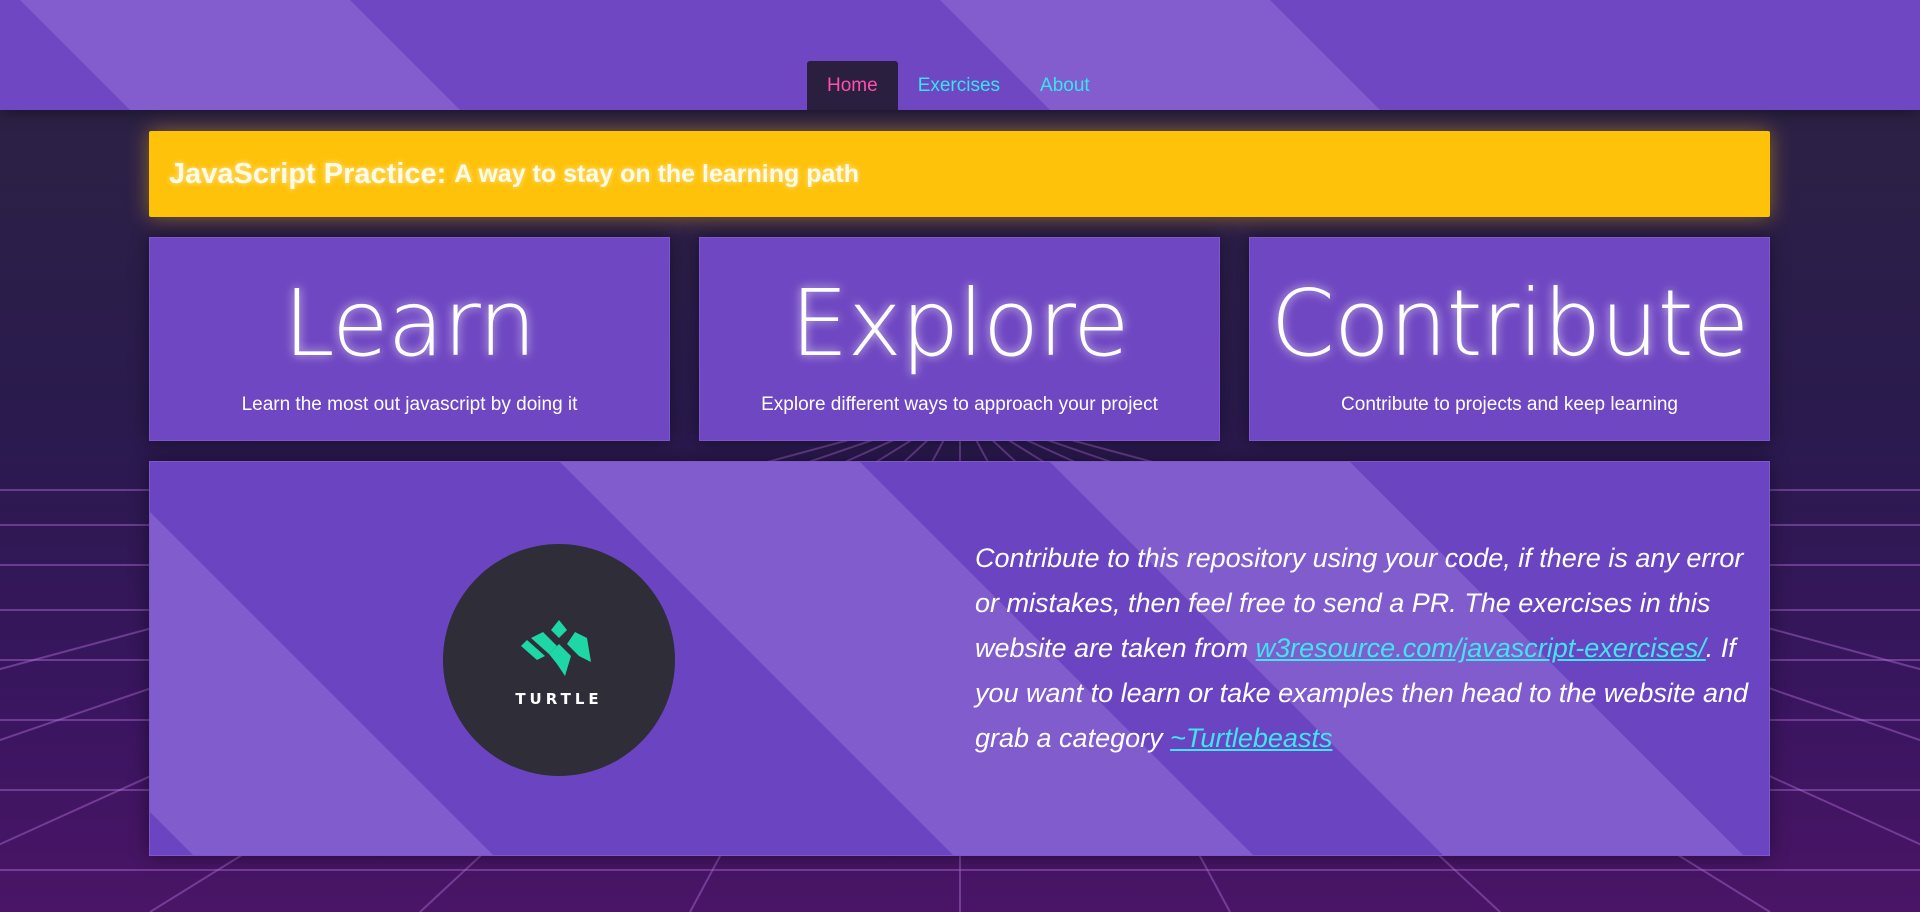 This screenshot has height=912, width=1920. What do you see at coordinates (1509, 404) in the screenshot?
I see `card-text: Contribute to projects and keep learning` at bounding box center [1509, 404].